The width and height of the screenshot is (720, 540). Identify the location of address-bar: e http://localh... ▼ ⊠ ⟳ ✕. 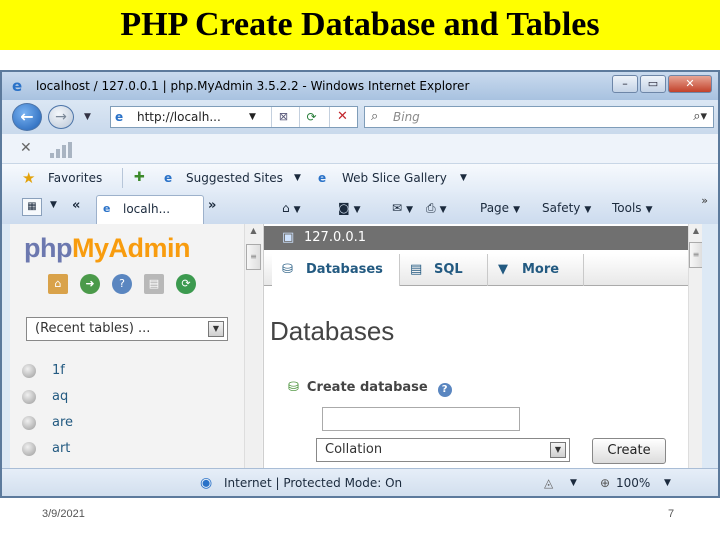
(234, 117).